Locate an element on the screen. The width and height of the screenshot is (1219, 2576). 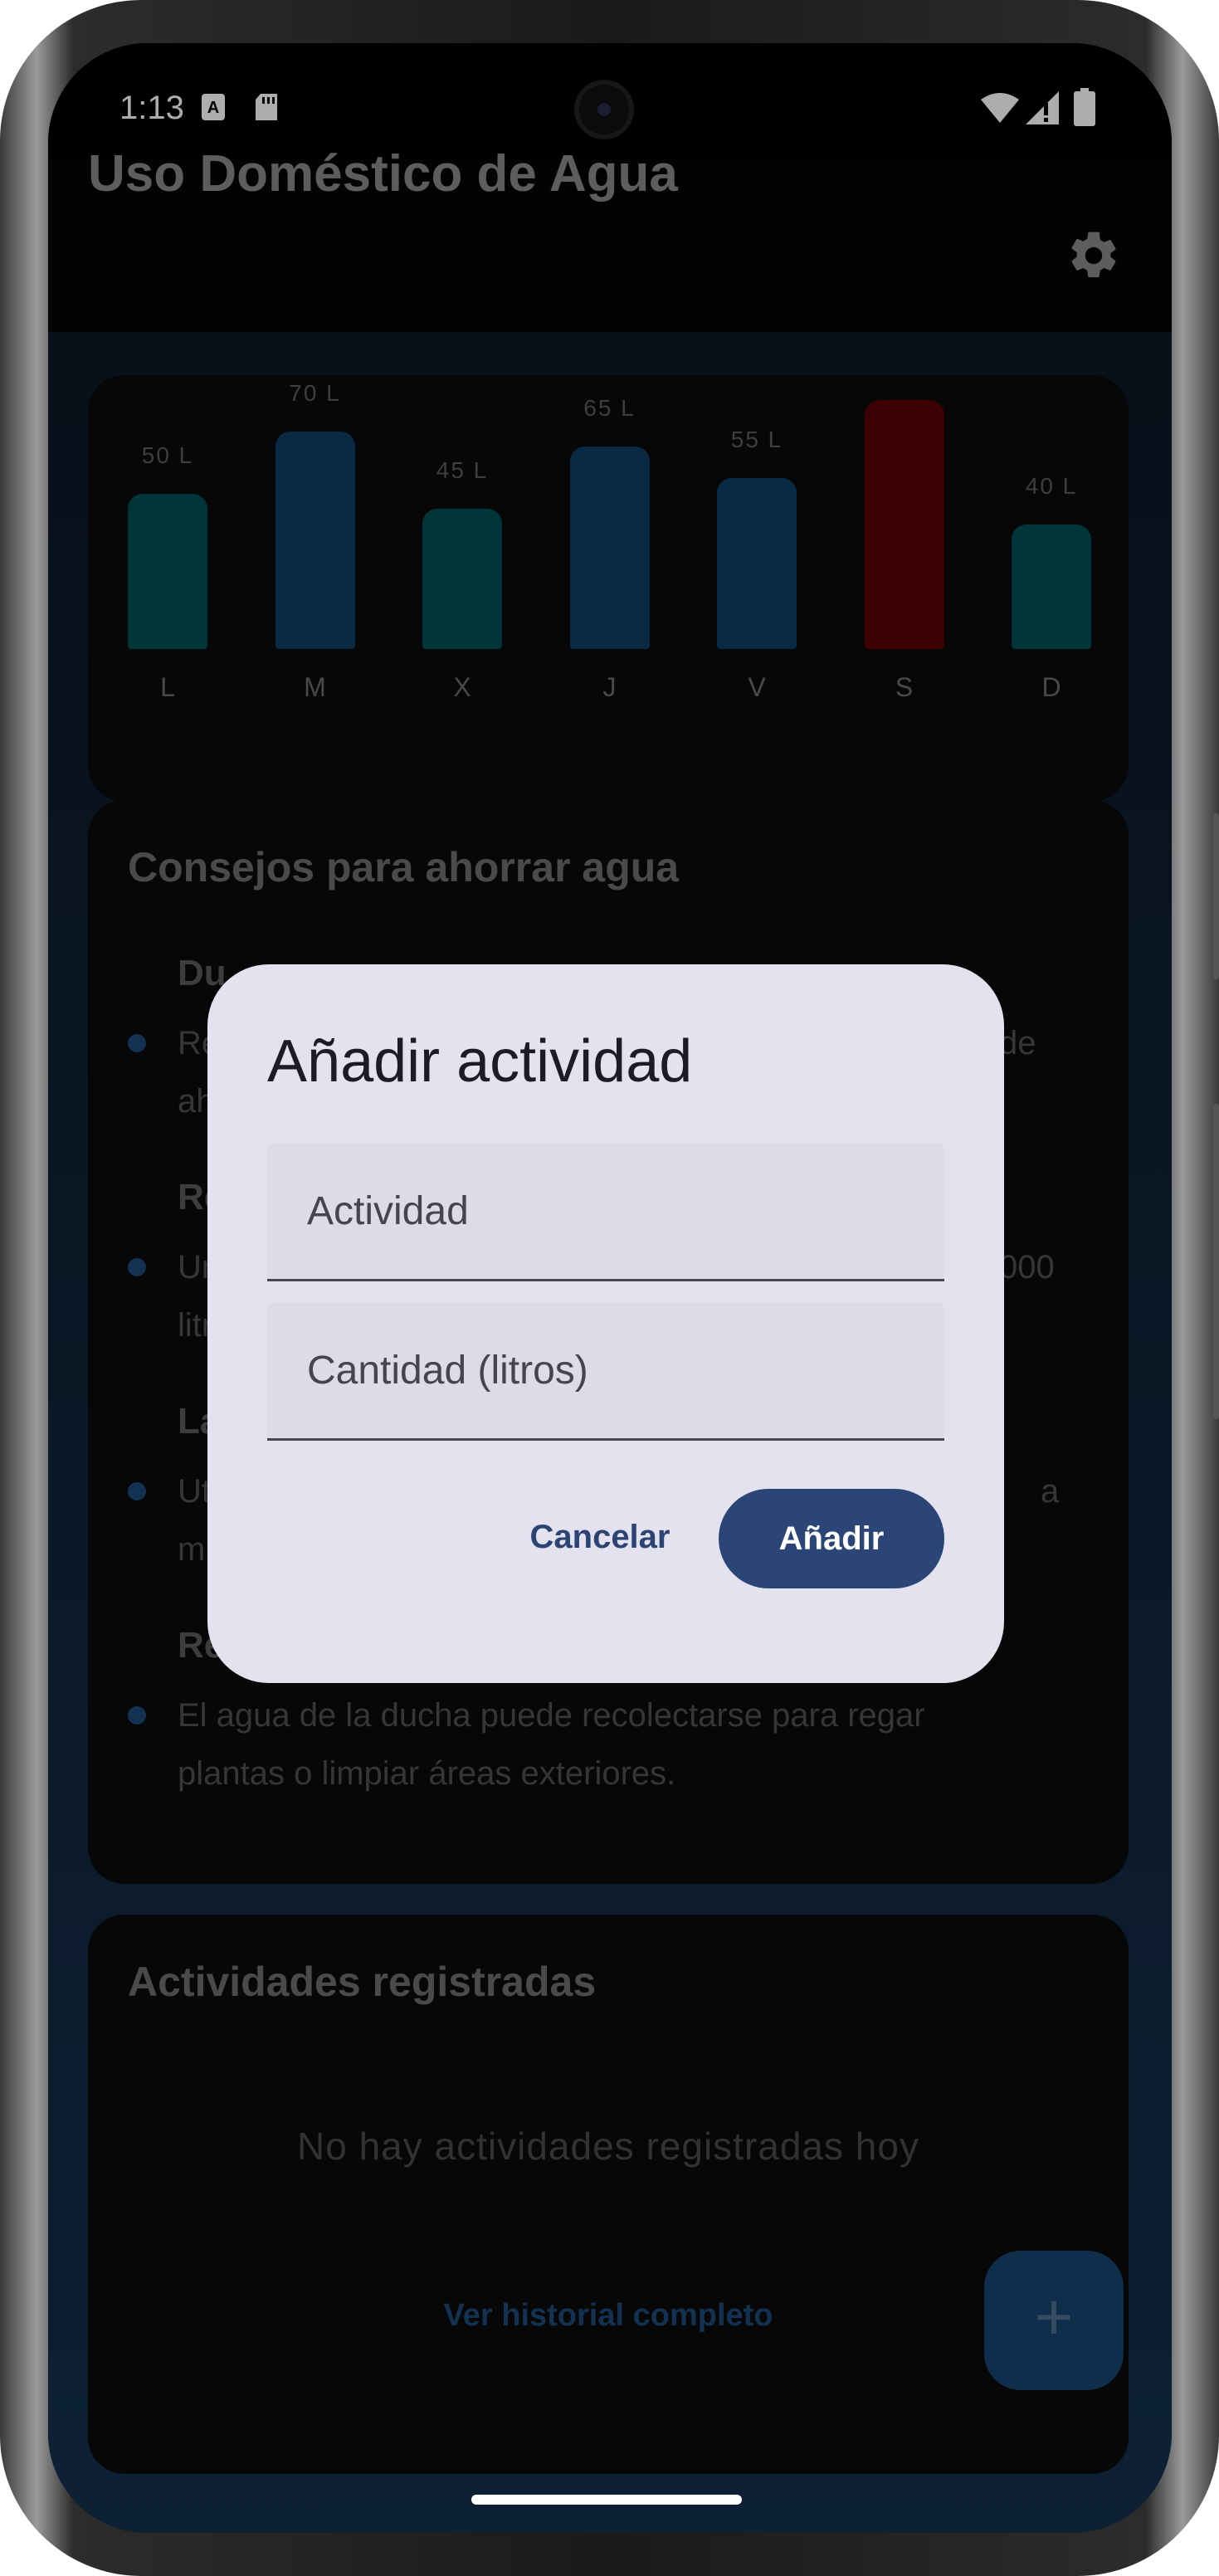
power-button is located at coordinates (1216, 896).